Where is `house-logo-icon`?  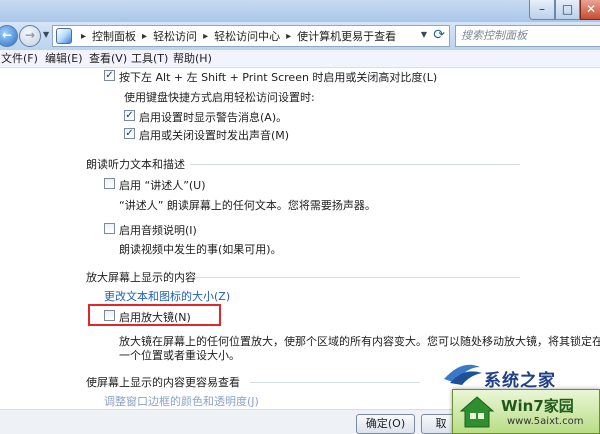
house-logo-icon is located at coordinates (477, 412).